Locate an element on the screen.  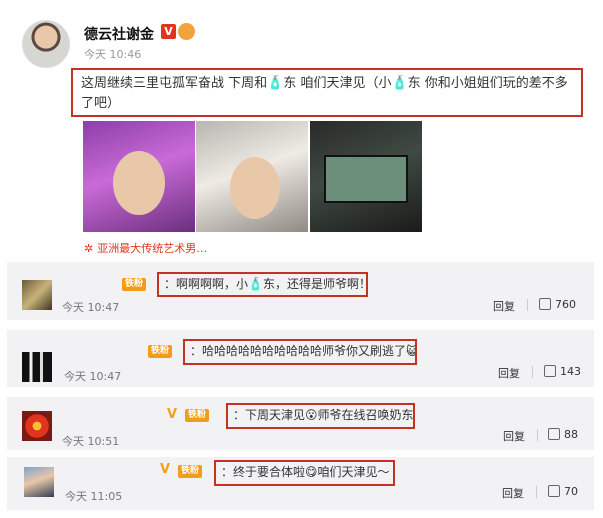
user-avatar is located at coordinates (46, 44).